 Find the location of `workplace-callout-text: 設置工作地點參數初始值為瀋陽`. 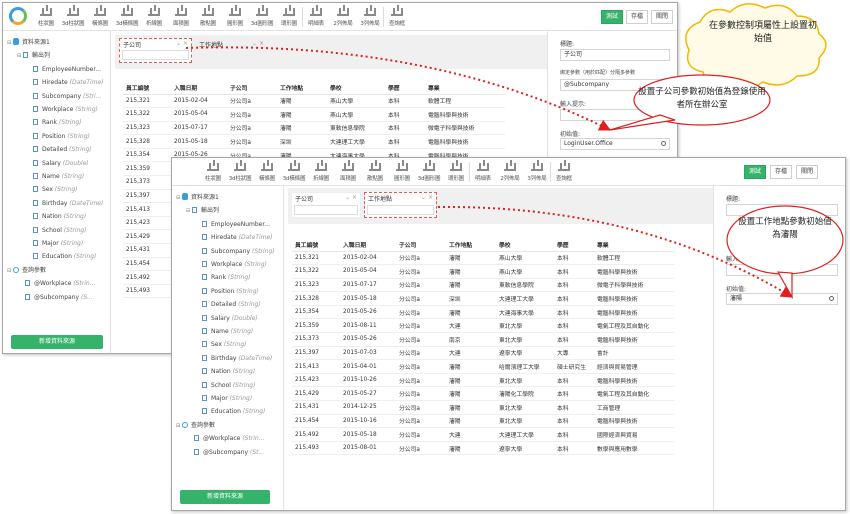

workplace-callout-text: 設置工作地點參數初始值為瀋陽 is located at coordinates (785, 228).